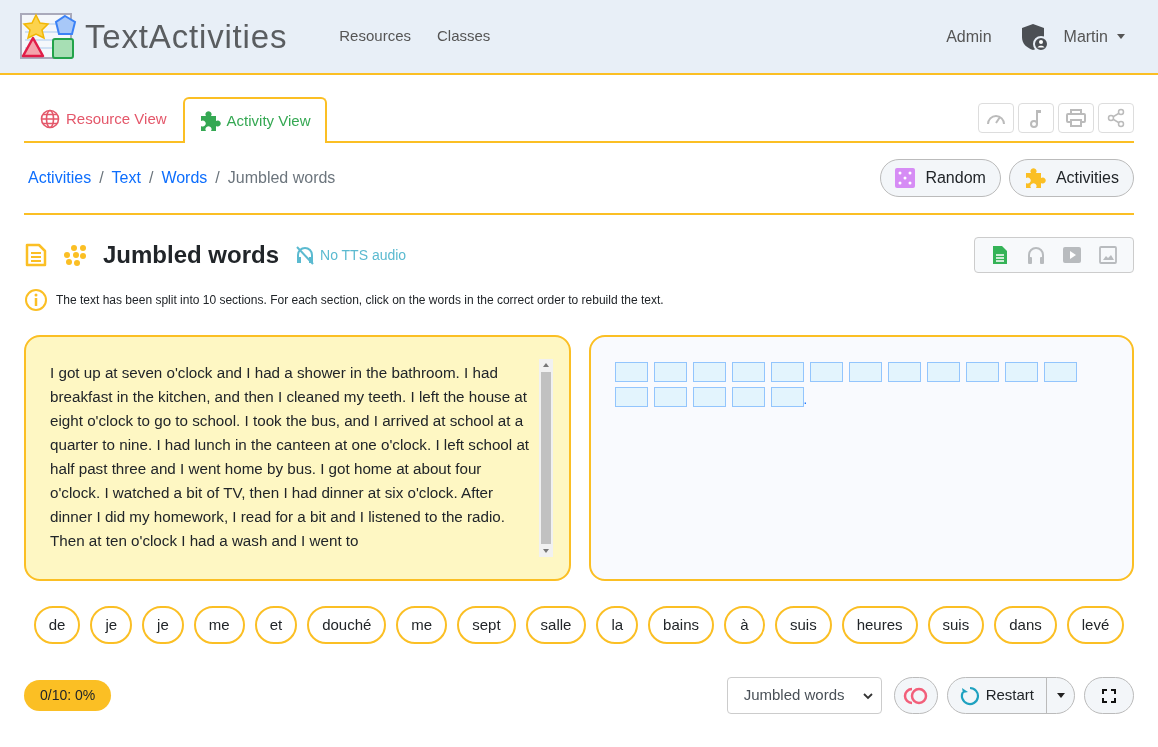  What do you see at coordinates (305, 255) in the screenshot?
I see `headphones-off-icon` at bounding box center [305, 255].